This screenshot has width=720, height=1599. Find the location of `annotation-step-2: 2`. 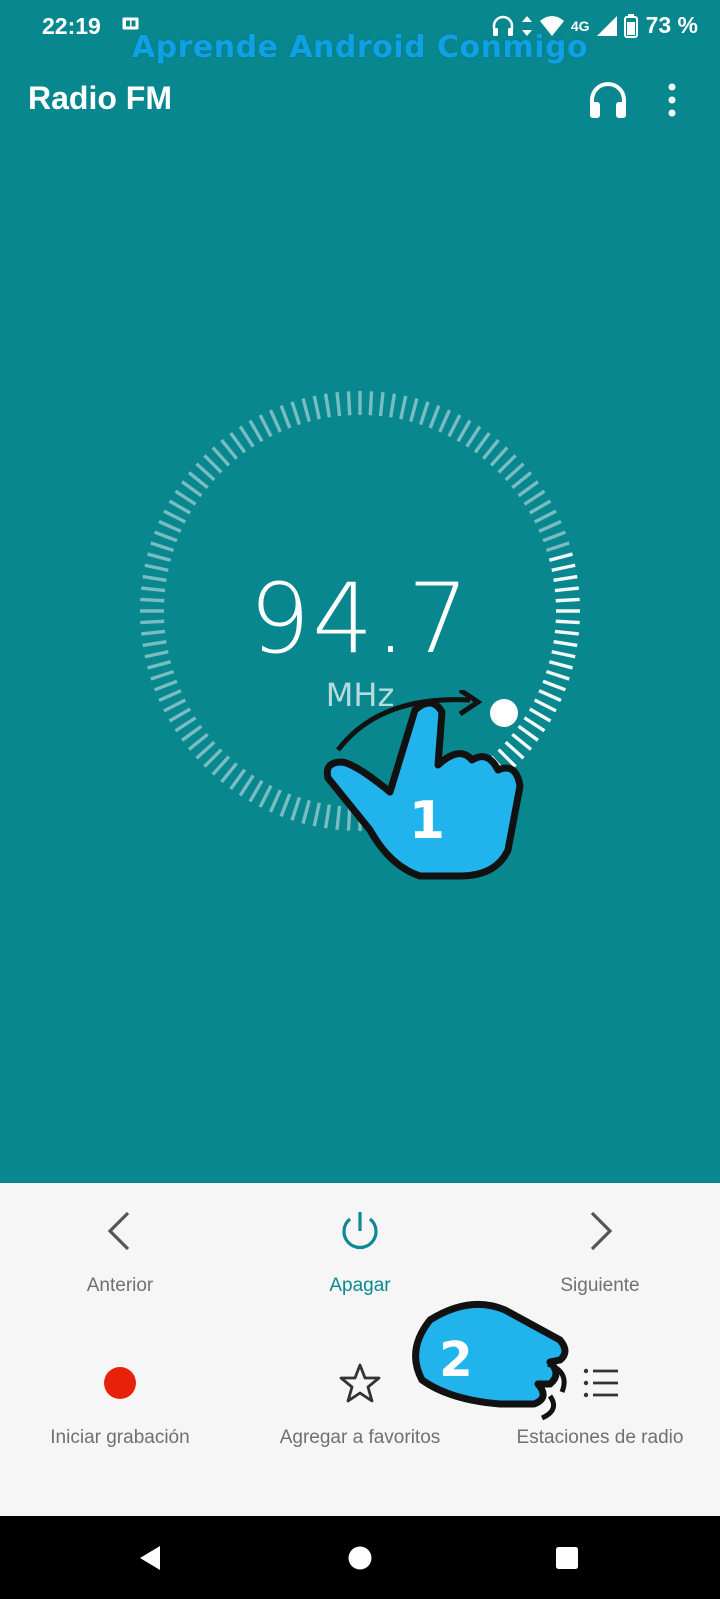

annotation-step-2: 2 is located at coordinates (455, 1360).